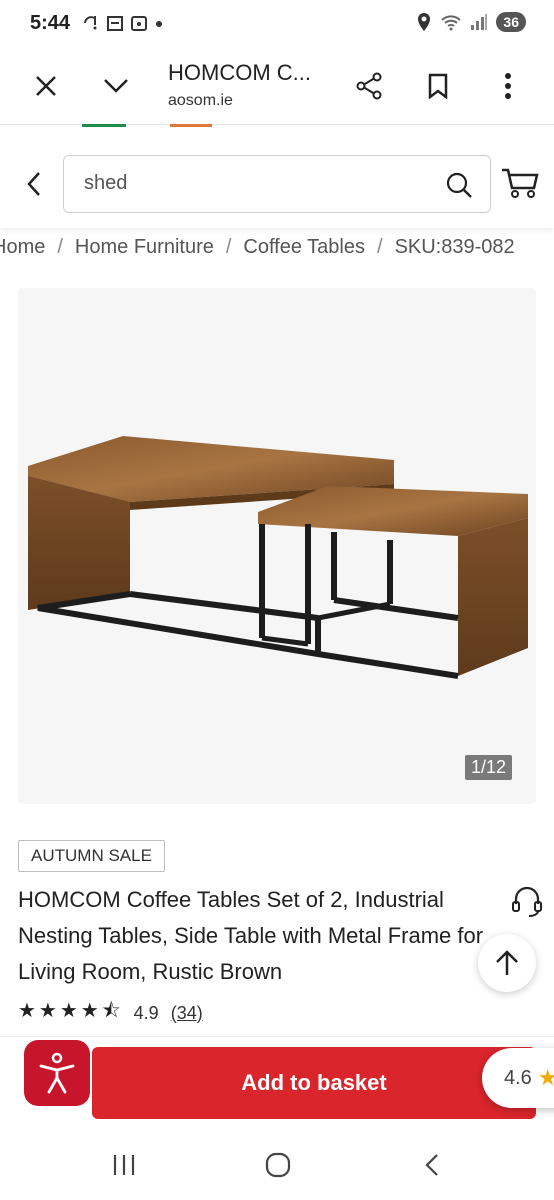 The image size is (554, 1200). I want to click on sale-badge: AUTUMN SALE, so click(91, 856).